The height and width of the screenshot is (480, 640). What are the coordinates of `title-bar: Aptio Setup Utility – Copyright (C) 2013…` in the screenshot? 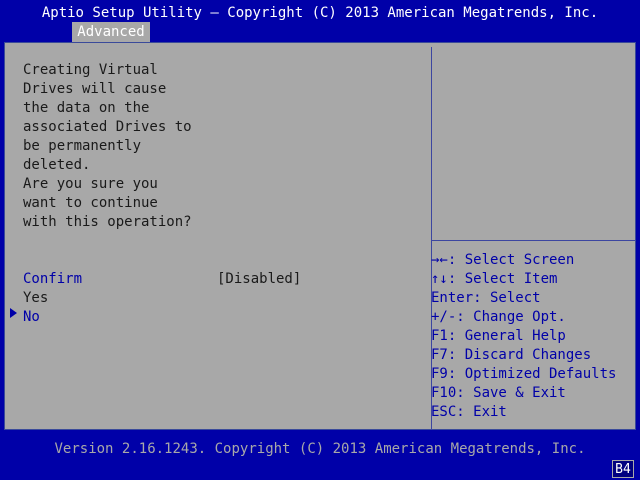 It's located at (320, 13).